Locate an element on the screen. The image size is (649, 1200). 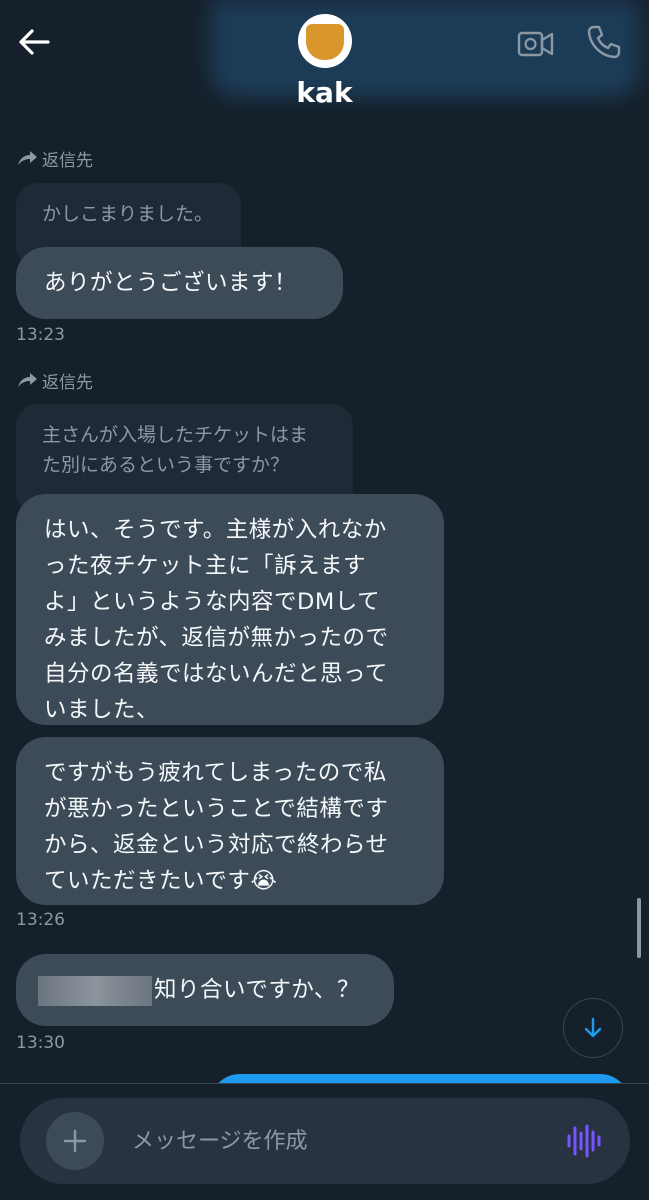
message-timestamp: 13:30 is located at coordinates (40, 1043).